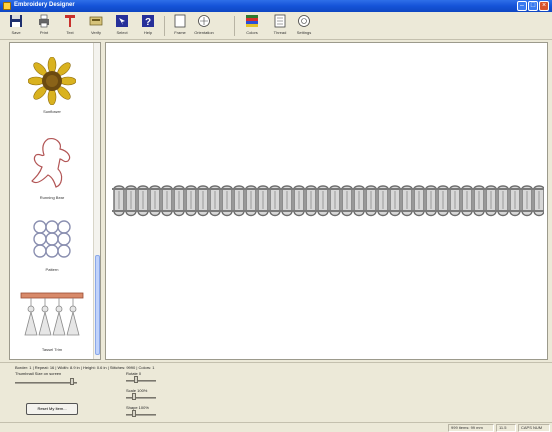 Image resolution: width=552 pixels, height=432 pixels. I want to click on thumbnail-size-slider, so click(46, 383).